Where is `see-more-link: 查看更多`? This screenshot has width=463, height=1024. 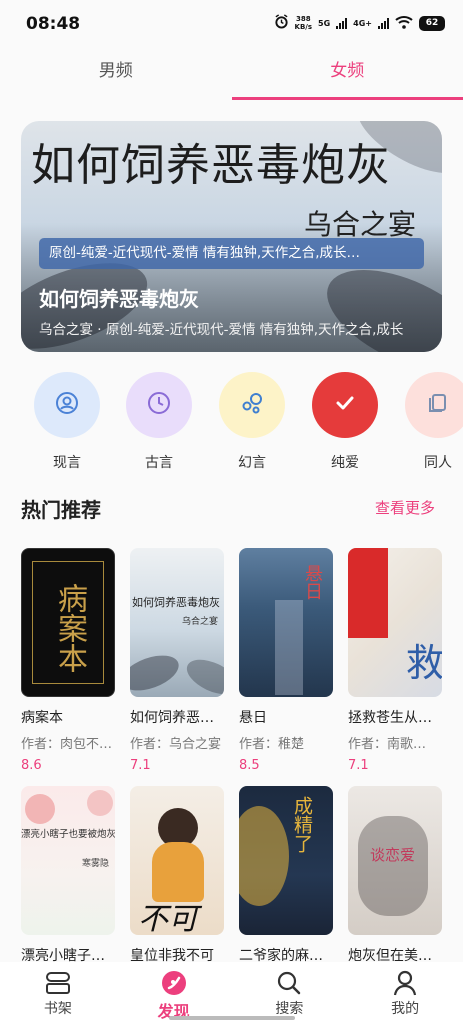
see-more-link: 查看更多 is located at coordinates (405, 507).